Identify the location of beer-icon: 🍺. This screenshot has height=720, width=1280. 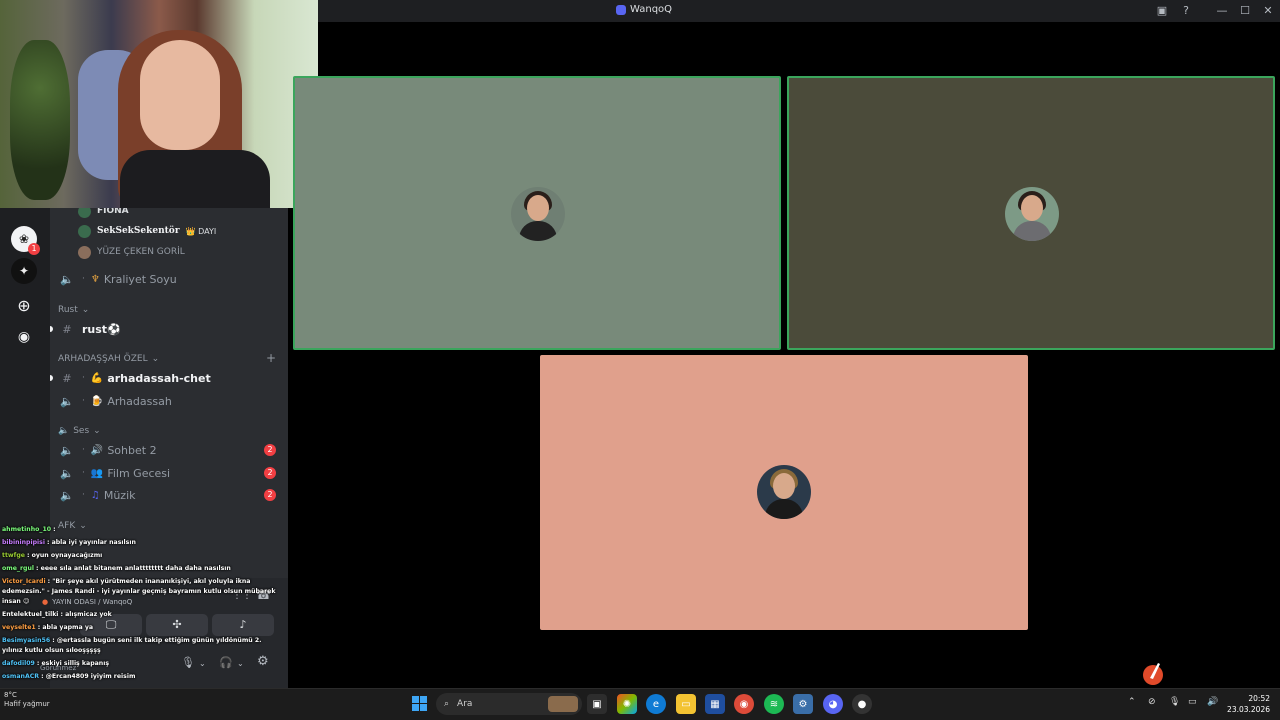
(97, 401).